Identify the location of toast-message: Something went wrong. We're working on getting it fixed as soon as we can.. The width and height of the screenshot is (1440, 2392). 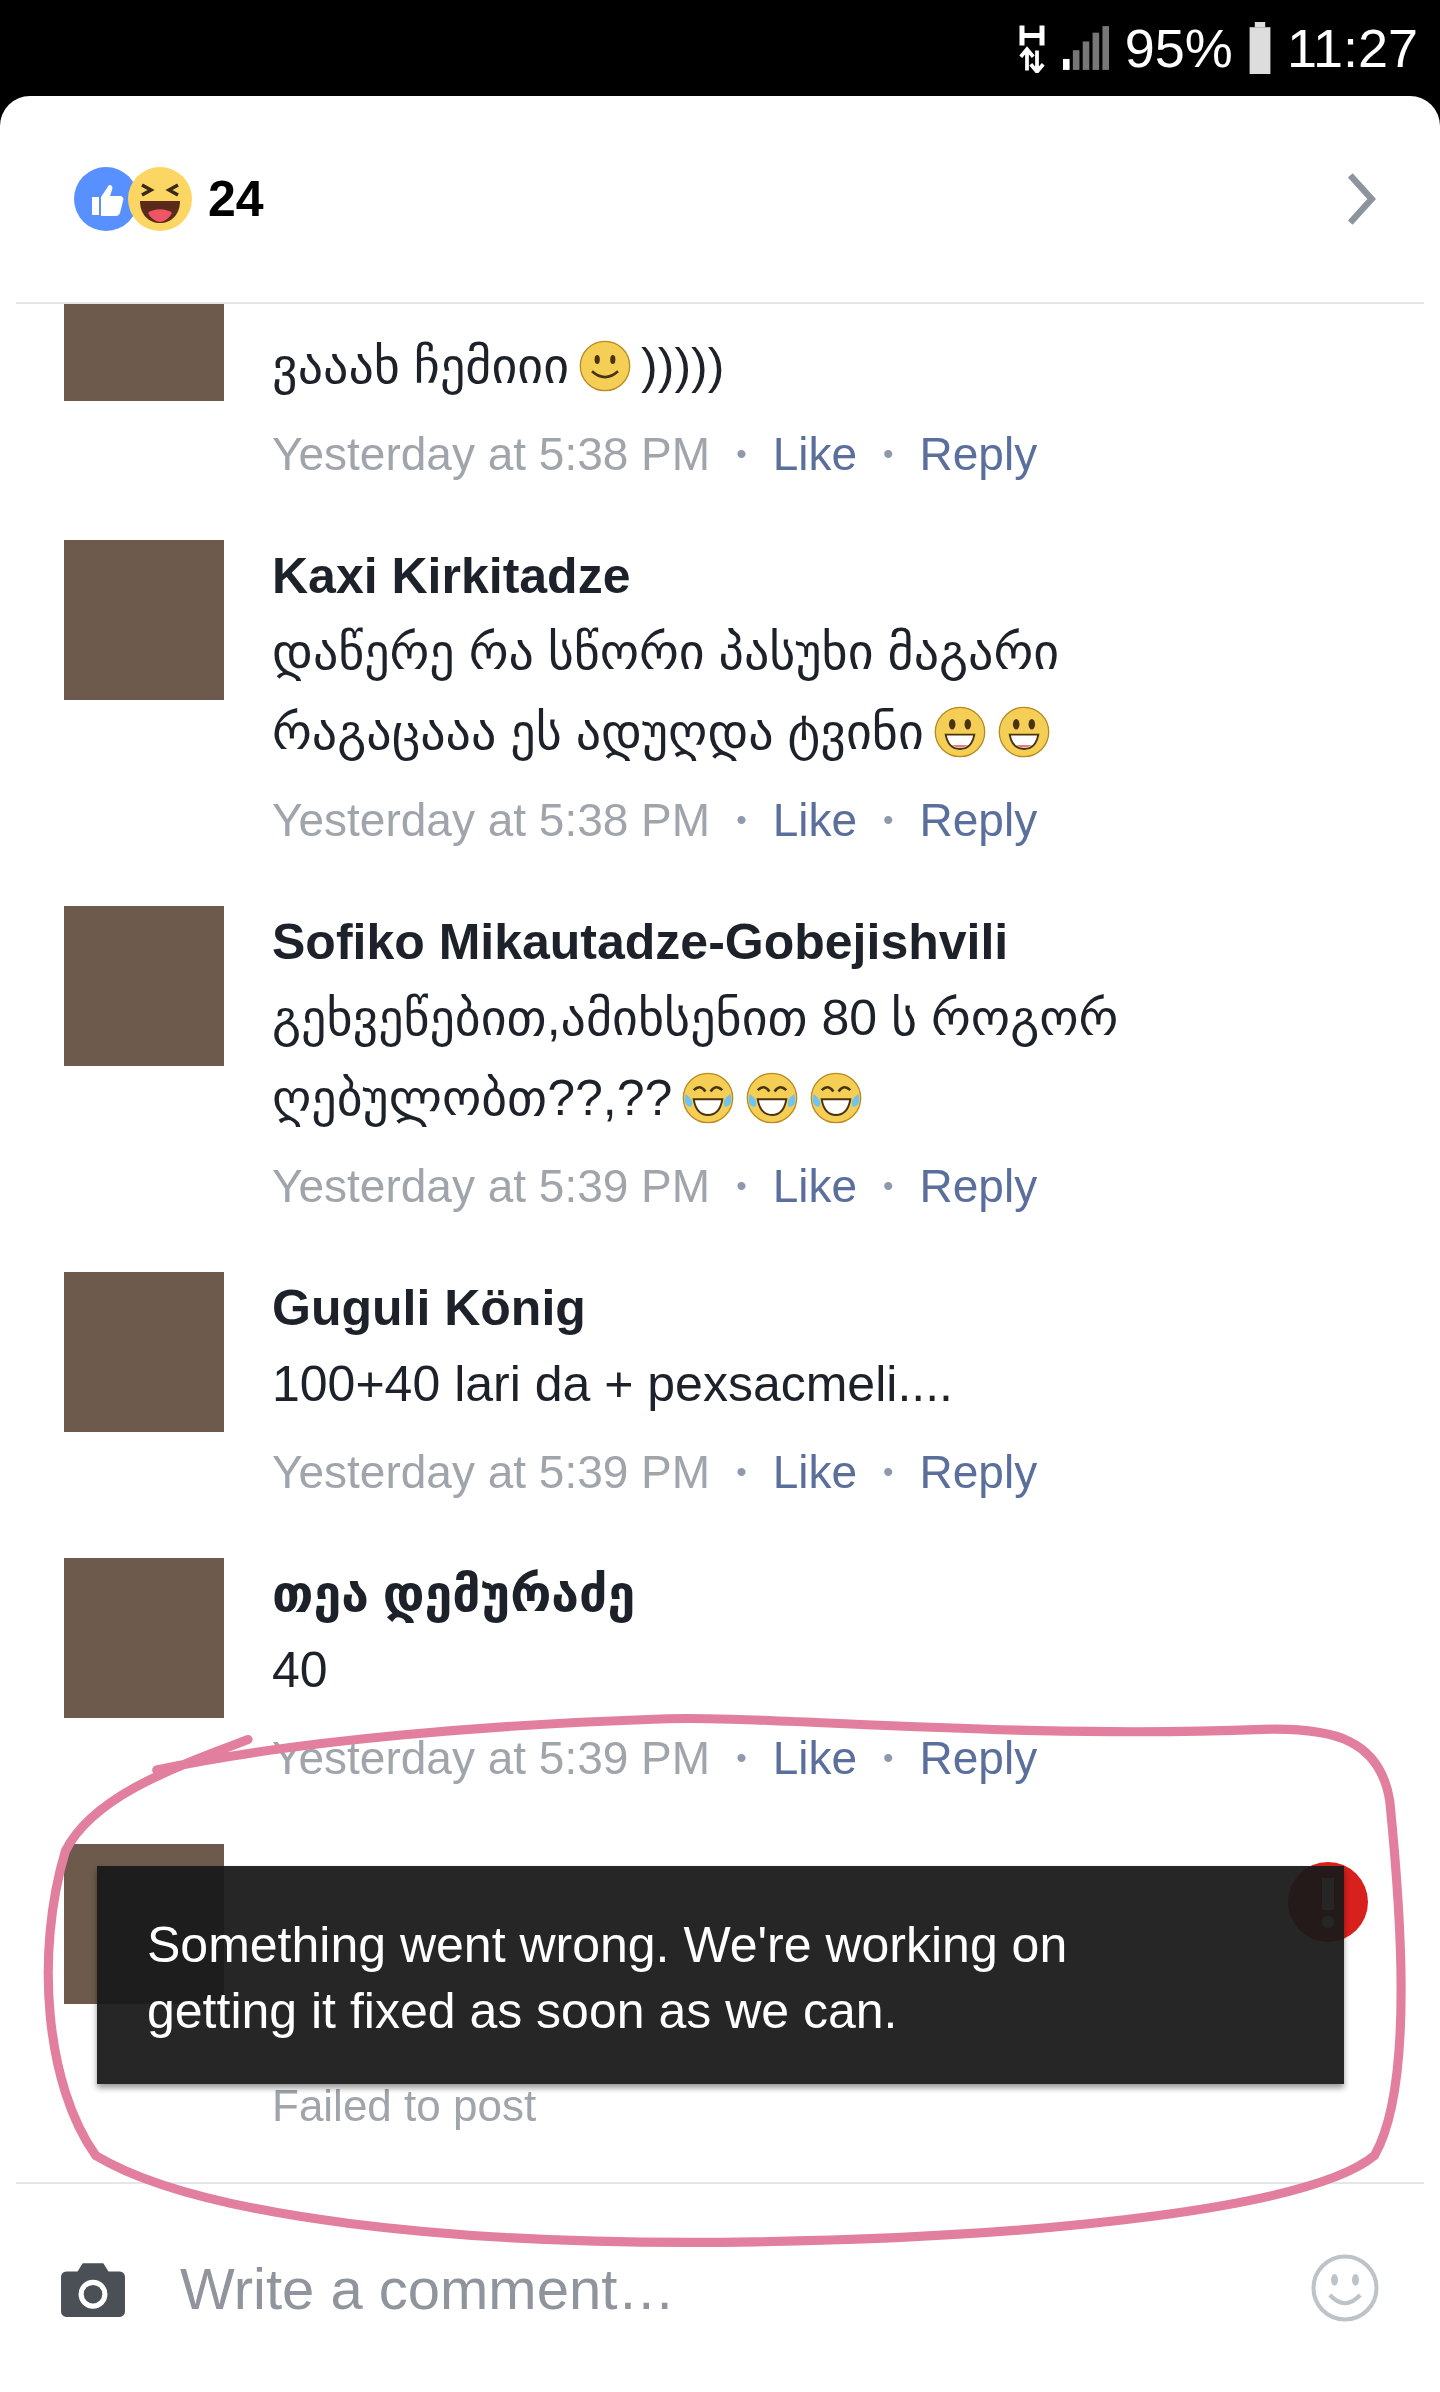
(608, 1978).